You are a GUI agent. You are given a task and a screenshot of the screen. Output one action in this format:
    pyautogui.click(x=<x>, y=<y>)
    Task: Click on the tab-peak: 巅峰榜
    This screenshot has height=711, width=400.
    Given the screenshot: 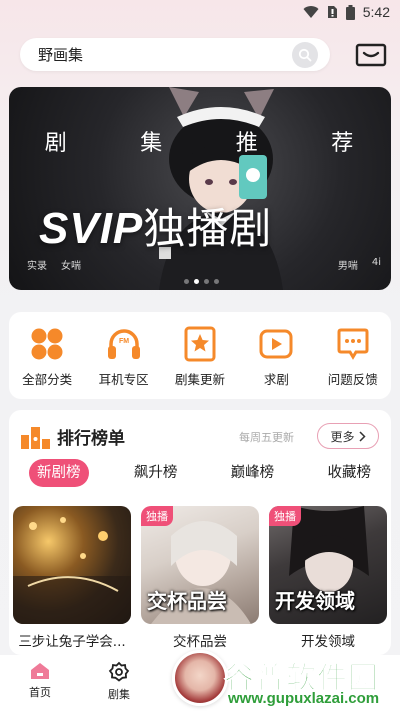 What is the action you would take?
    pyautogui.click(x=253, y=473)
    